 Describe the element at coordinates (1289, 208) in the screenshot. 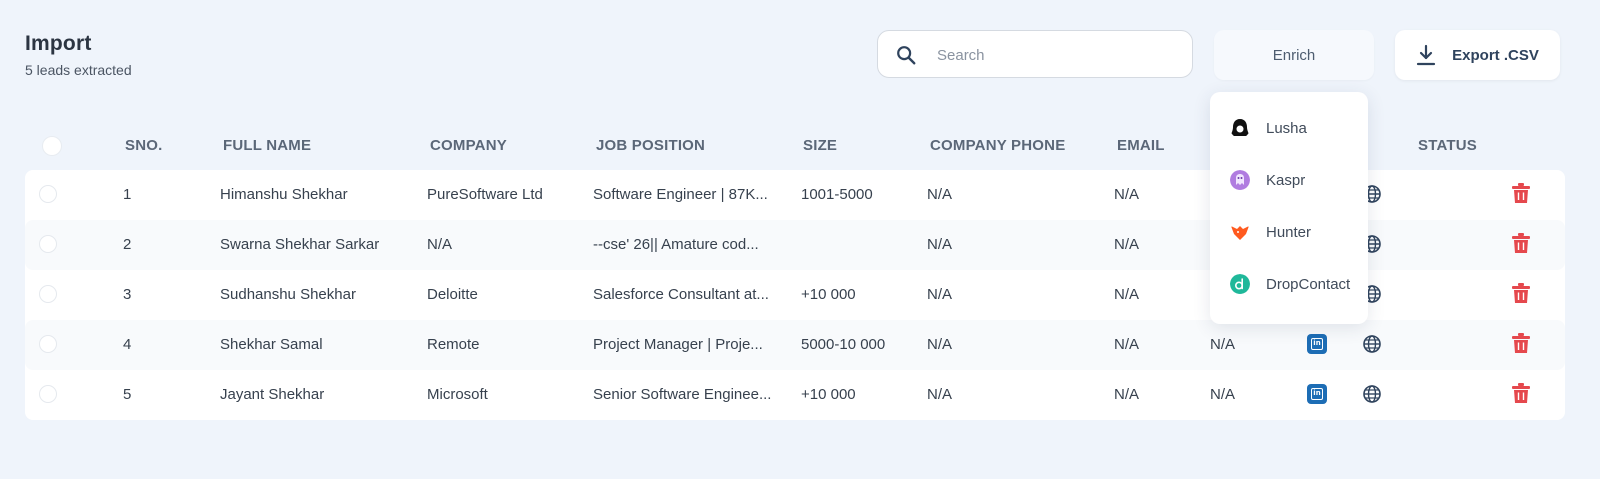

I see `enrich-dropdown-menu: Lusha Kaspr Hunter DropContact` at that location.